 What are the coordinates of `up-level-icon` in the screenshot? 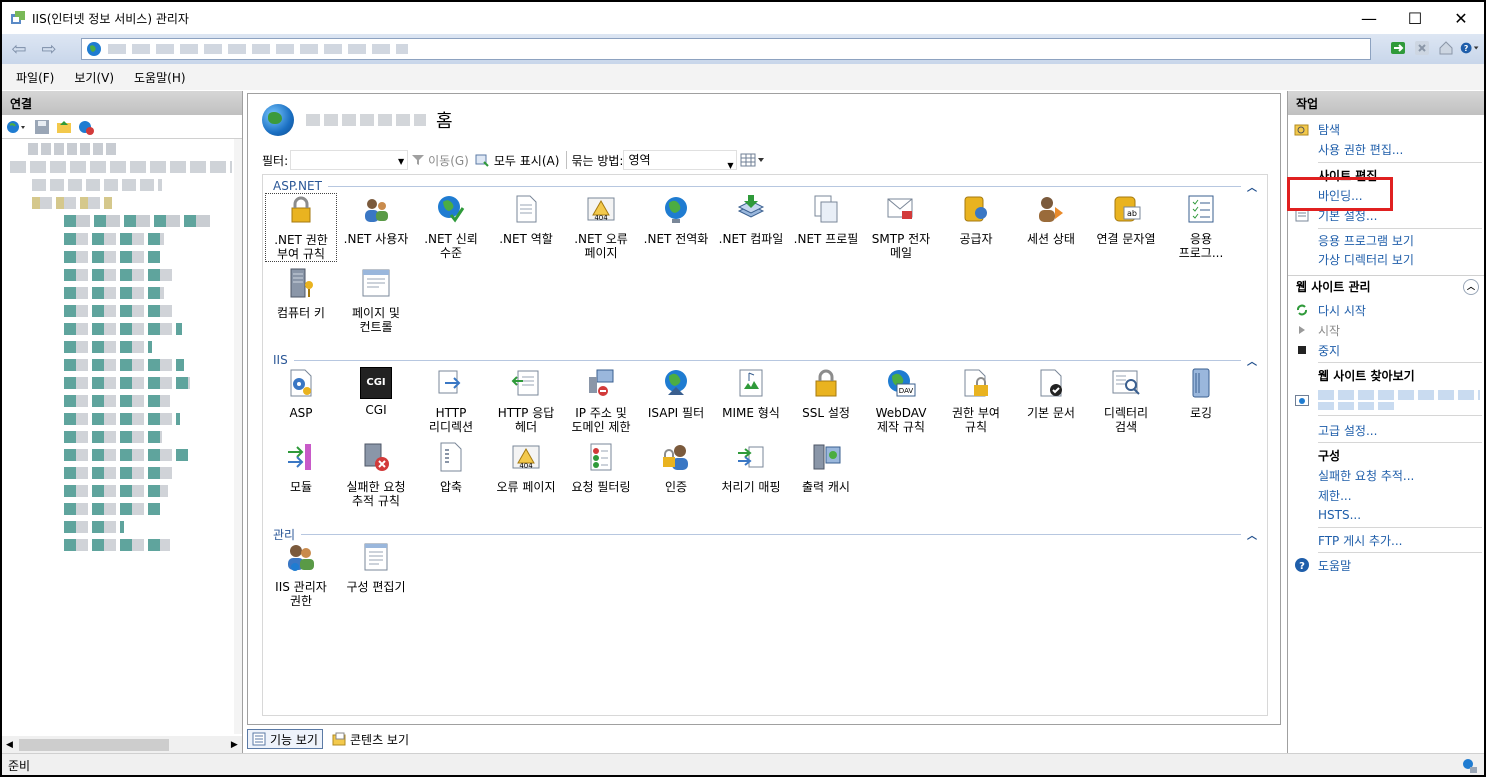 It's located at (64, 127).